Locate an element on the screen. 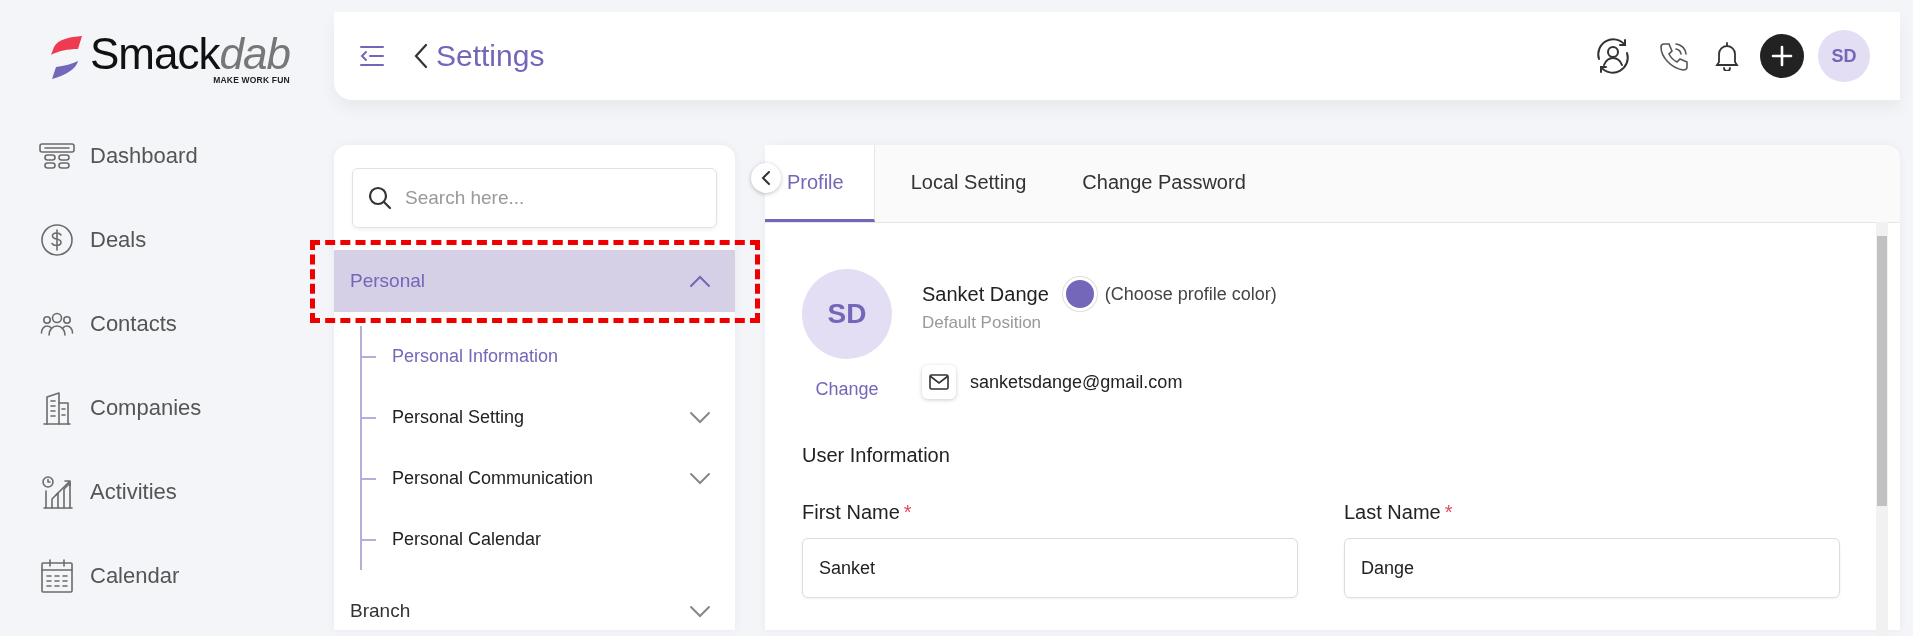  field-label: Last Name * is located at coordinates (1399, 512).